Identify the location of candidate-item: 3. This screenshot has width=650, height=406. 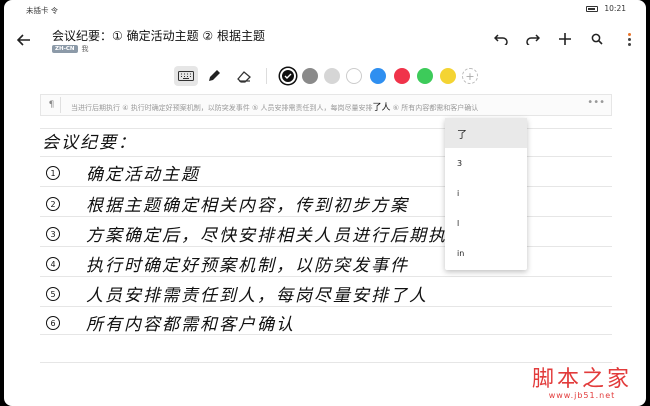
(486, 163).